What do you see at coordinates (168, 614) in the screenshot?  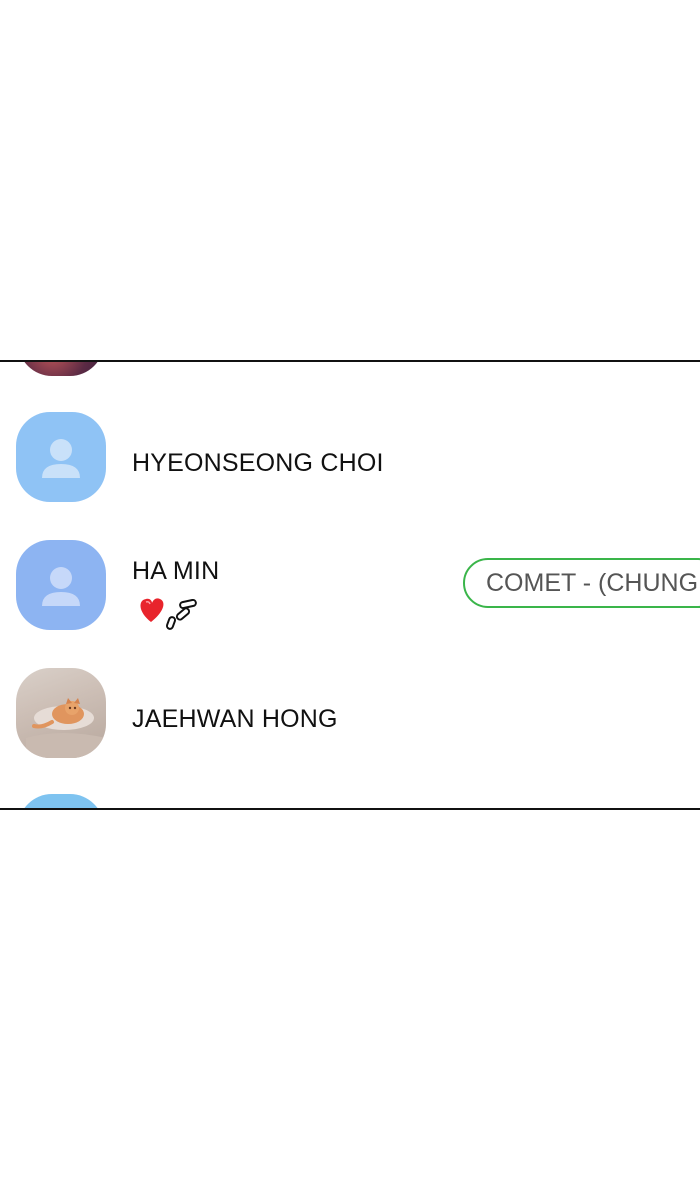 I see `red-heart-sparkle-icon` at bounding box center [168, 614].